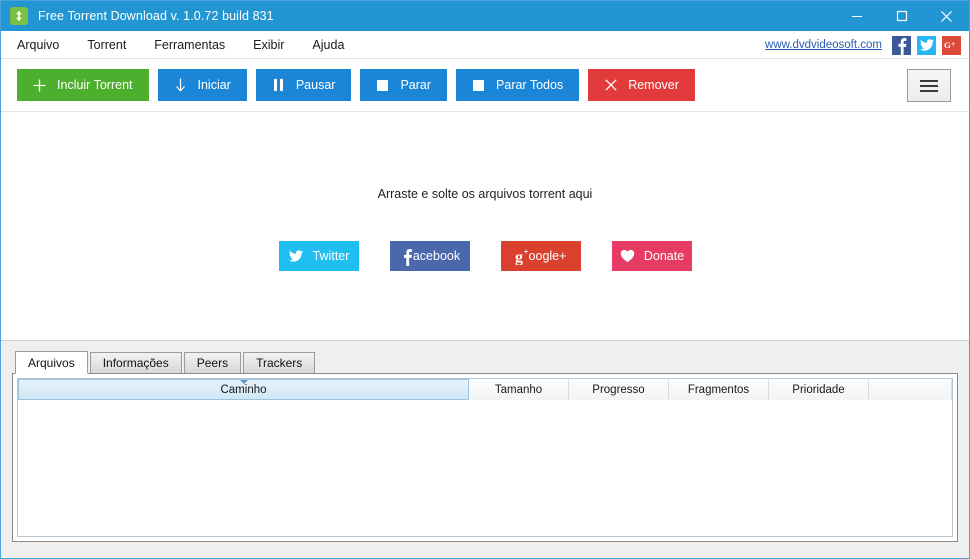 This screenshot has height=559, width=970. I want to click on status-bar, so click(485, 550).